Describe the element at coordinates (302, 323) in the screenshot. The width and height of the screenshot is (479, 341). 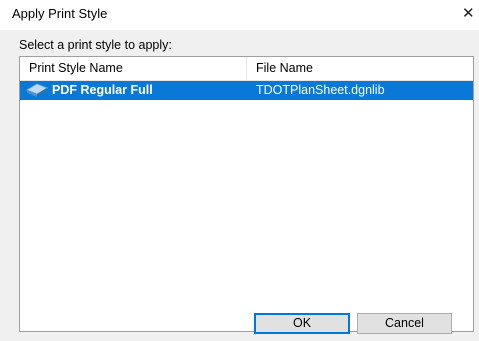
I see `ok-button: OK` at that location.